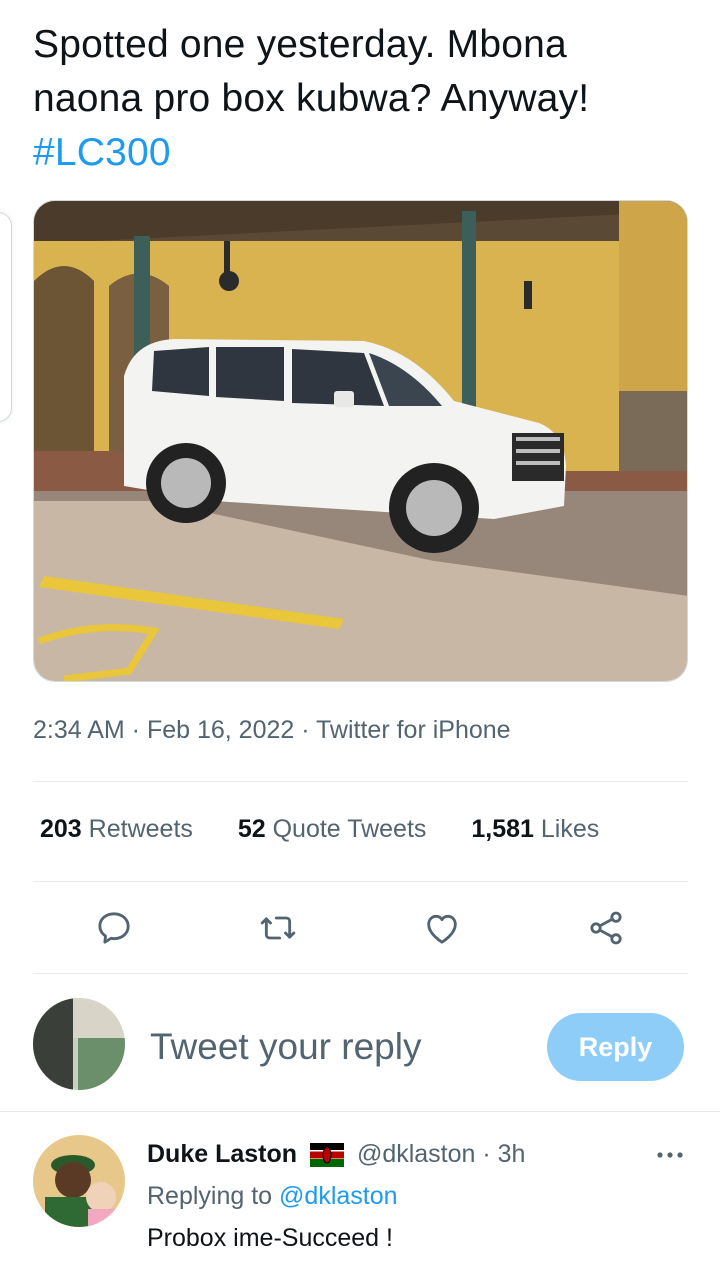 This screenshot has height=1282, width=720. I want to click on likes-label: Likes, so click(570, 829).